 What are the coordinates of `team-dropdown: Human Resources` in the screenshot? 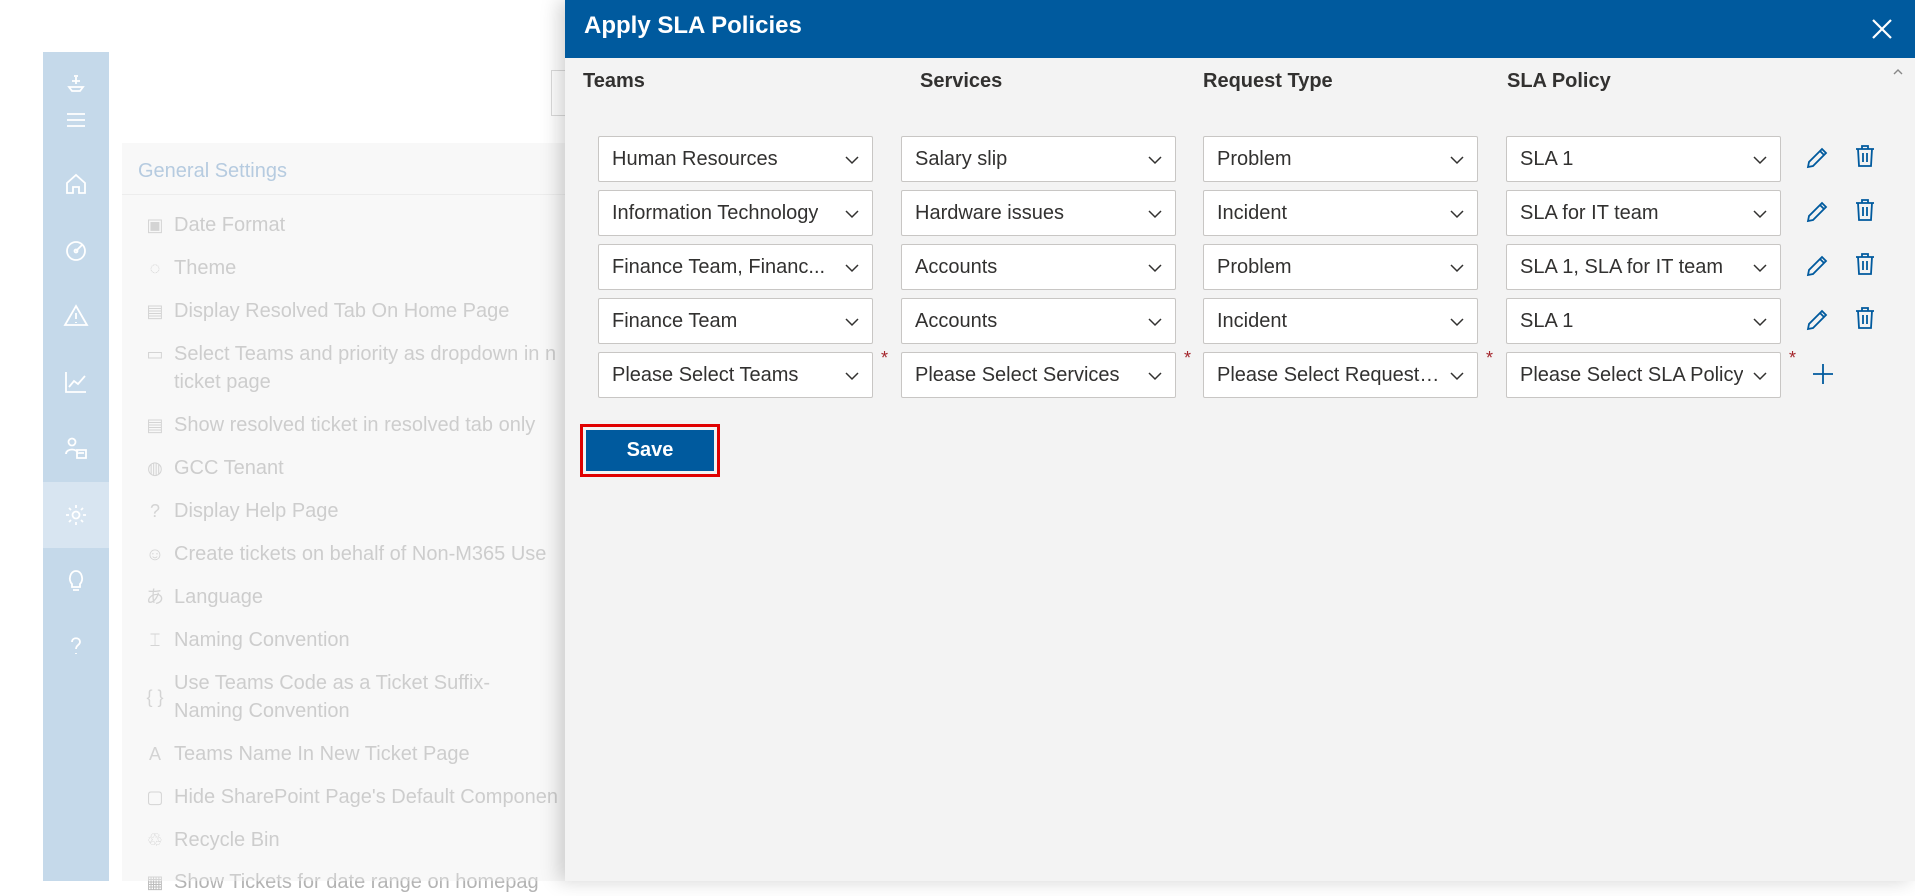 It's located at (735, 159).